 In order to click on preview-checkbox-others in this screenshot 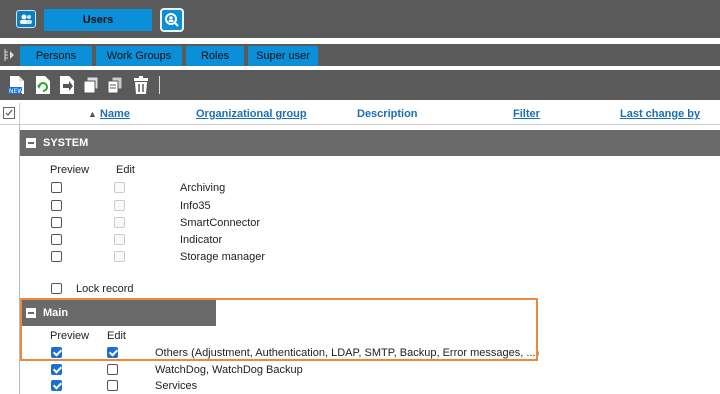, I will do `click(56, 352)`.